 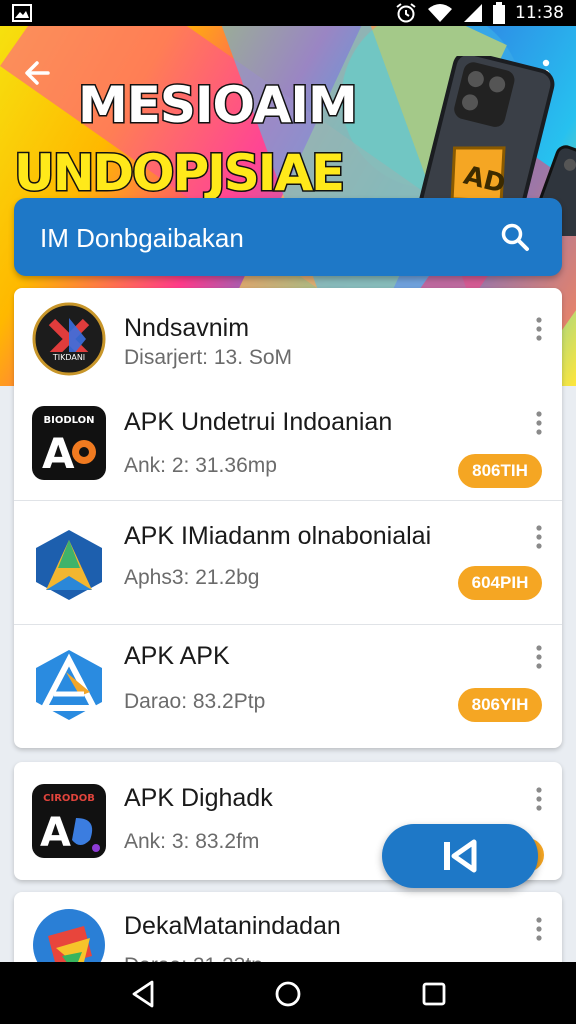 What do you see at coordinates (499, 13) in the screenshot?
I see `battery-icon` at bounding box center [499, 13].